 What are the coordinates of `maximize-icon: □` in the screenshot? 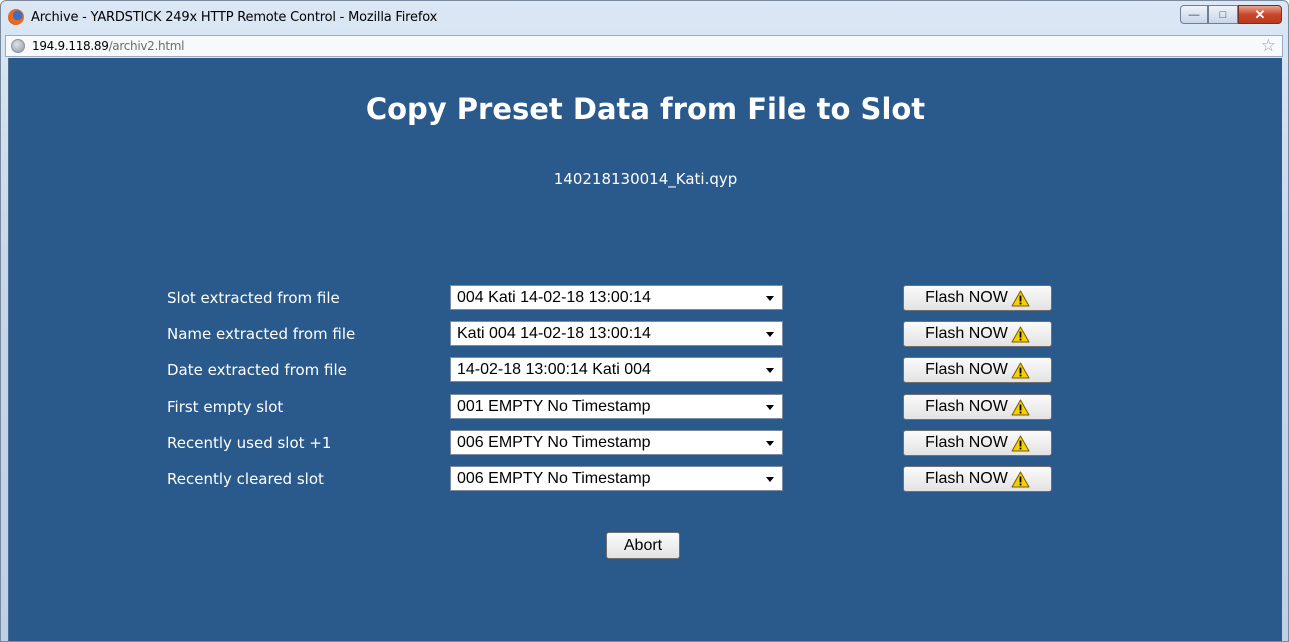 It's located at (1223, 14).